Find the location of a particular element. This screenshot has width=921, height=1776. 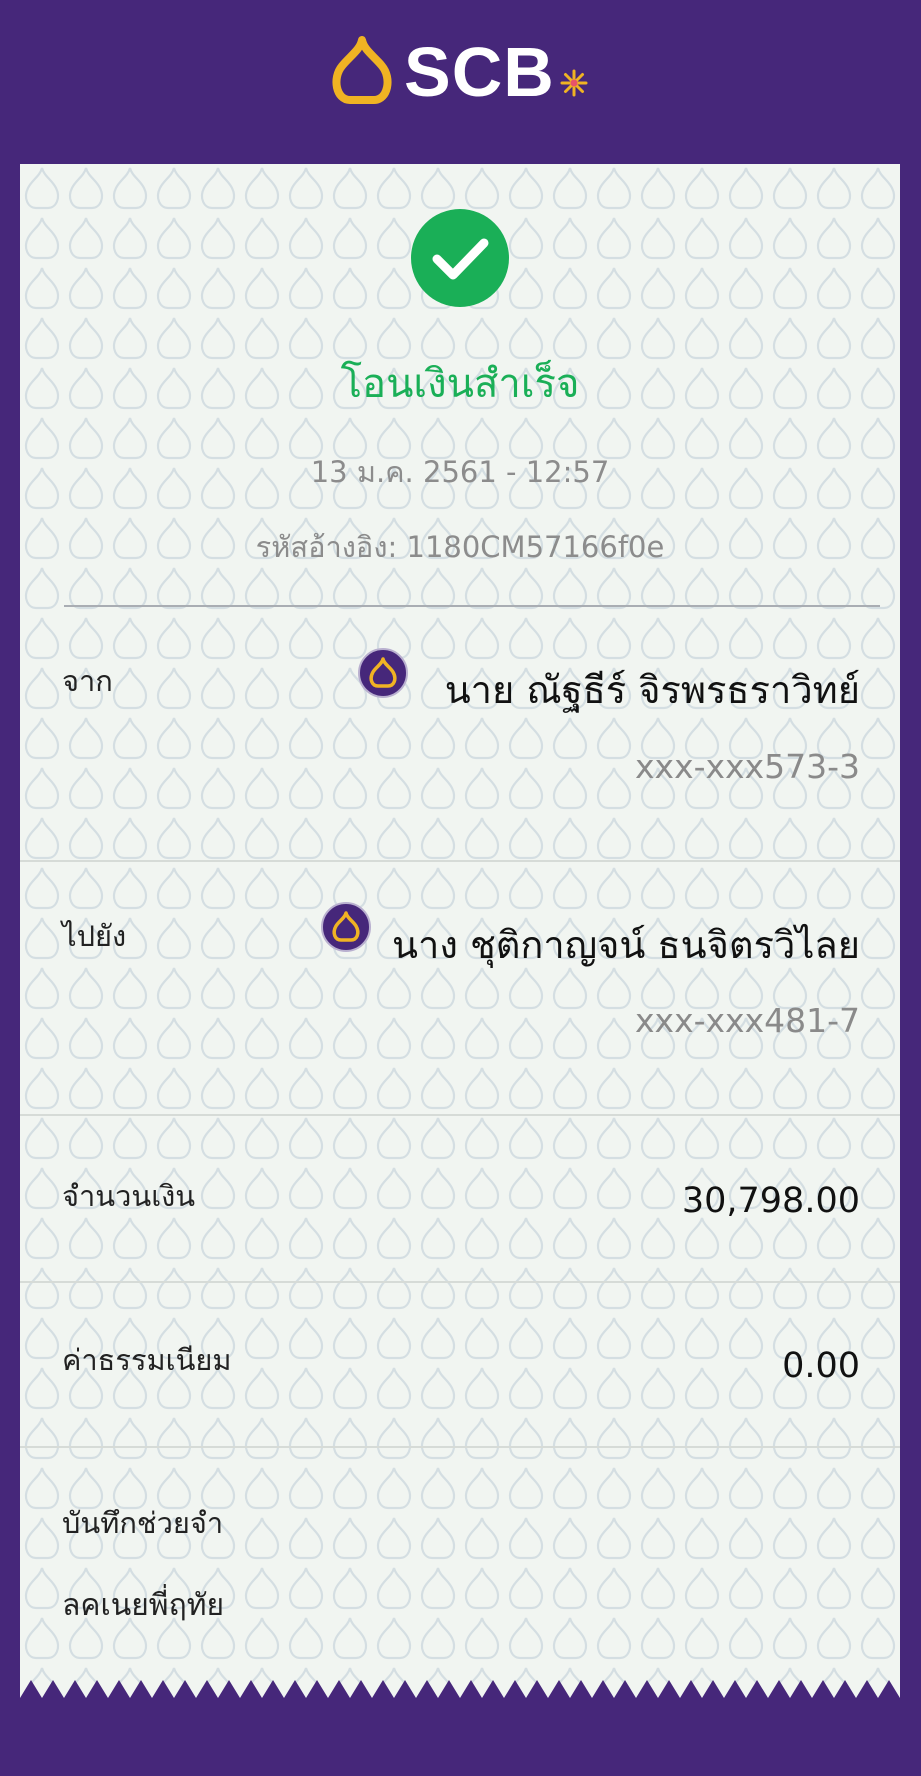

success-check-icon is located at coordinates (460, 258).